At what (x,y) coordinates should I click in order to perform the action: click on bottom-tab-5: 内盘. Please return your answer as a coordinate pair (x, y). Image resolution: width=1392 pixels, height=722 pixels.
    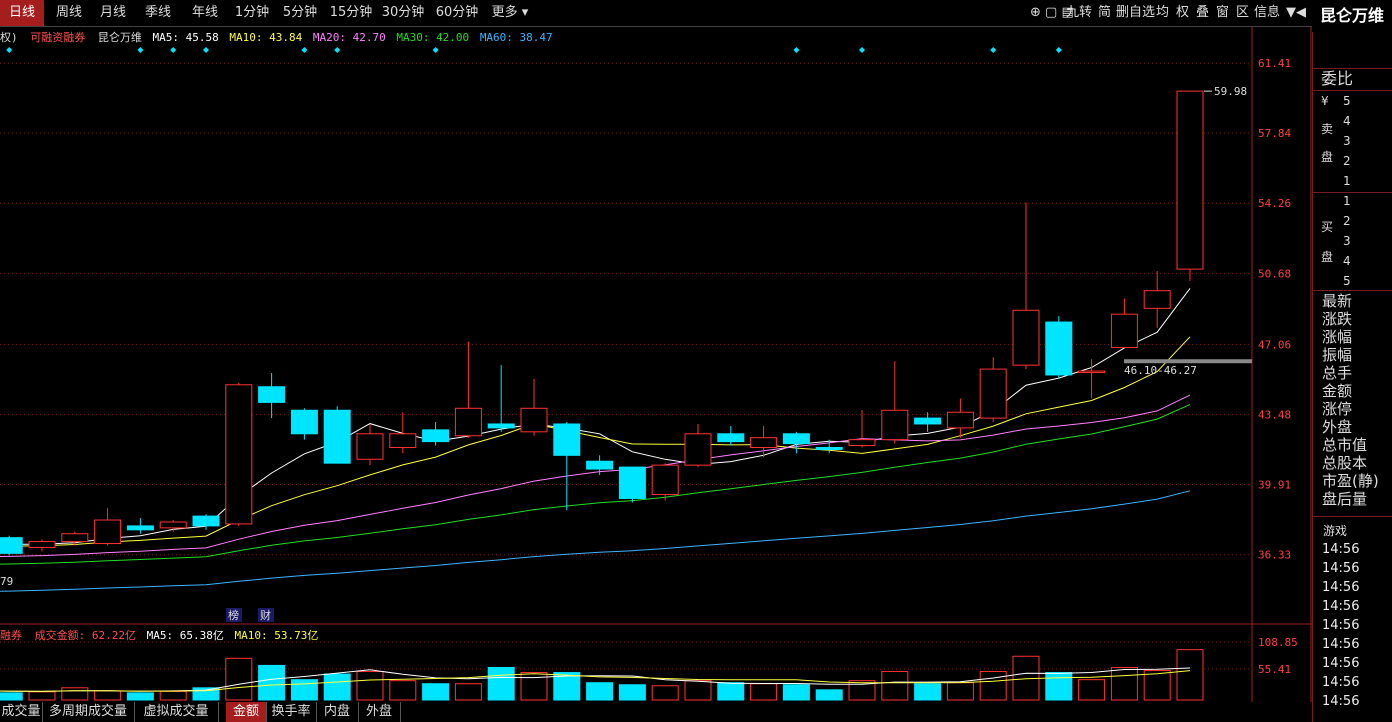
    Looking at the image, I should click on (337, 712).